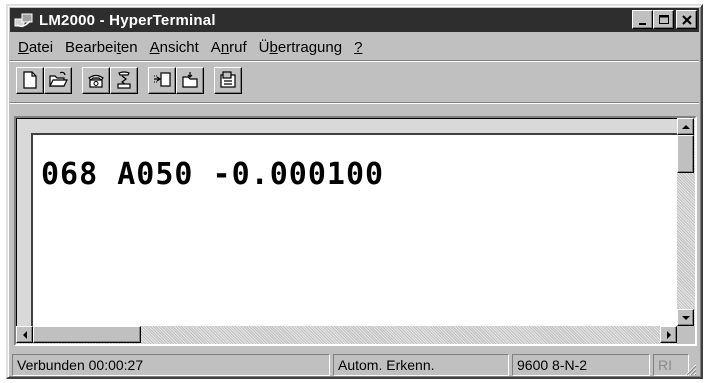  What do you see at coordinates (354, 103) in the screenshot?
I see `toolbar-separator` at bounding box center [354, 103].